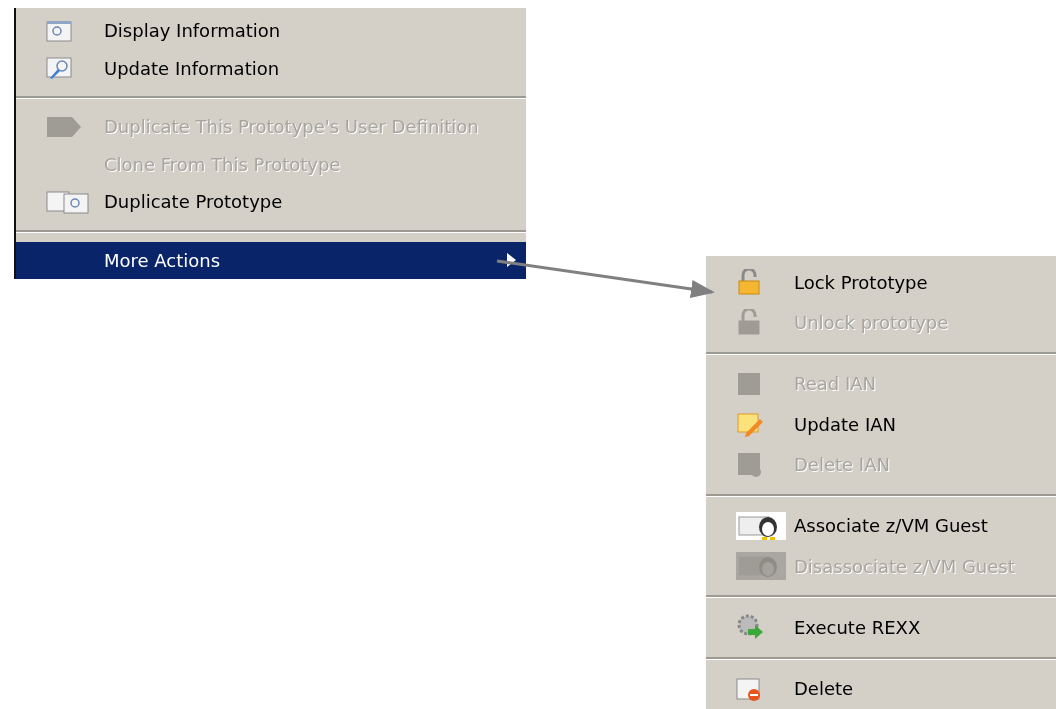 This screenshot has width=1056, height=709. What do you see at coordinates (750, 424) in the screenshot?
I see `note-pencil-icon` at bounding box center [750, 424].